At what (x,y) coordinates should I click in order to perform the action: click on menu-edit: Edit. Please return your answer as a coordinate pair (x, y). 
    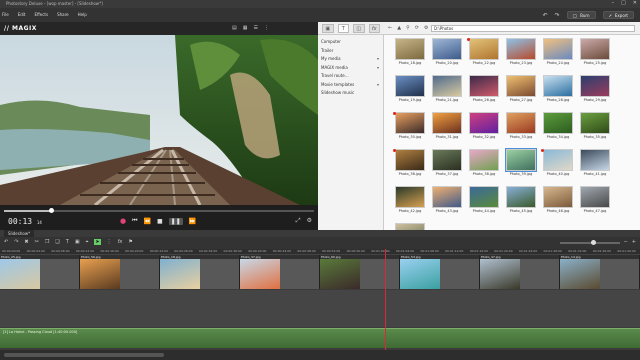
    Looking at the image, I should click on (22, 14).